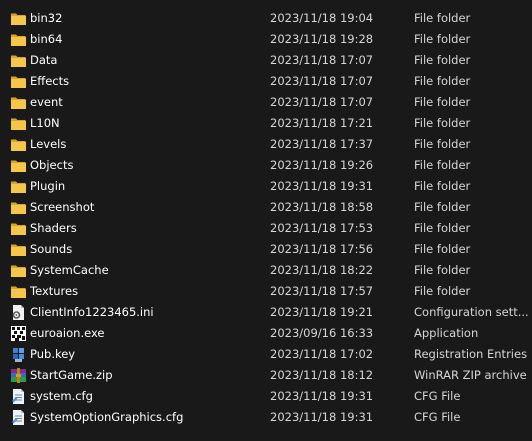 The image size is (532, 441). Describe the element at coordinates (48, 144) in the screenshot. I see `file-name: Levels` at that location.